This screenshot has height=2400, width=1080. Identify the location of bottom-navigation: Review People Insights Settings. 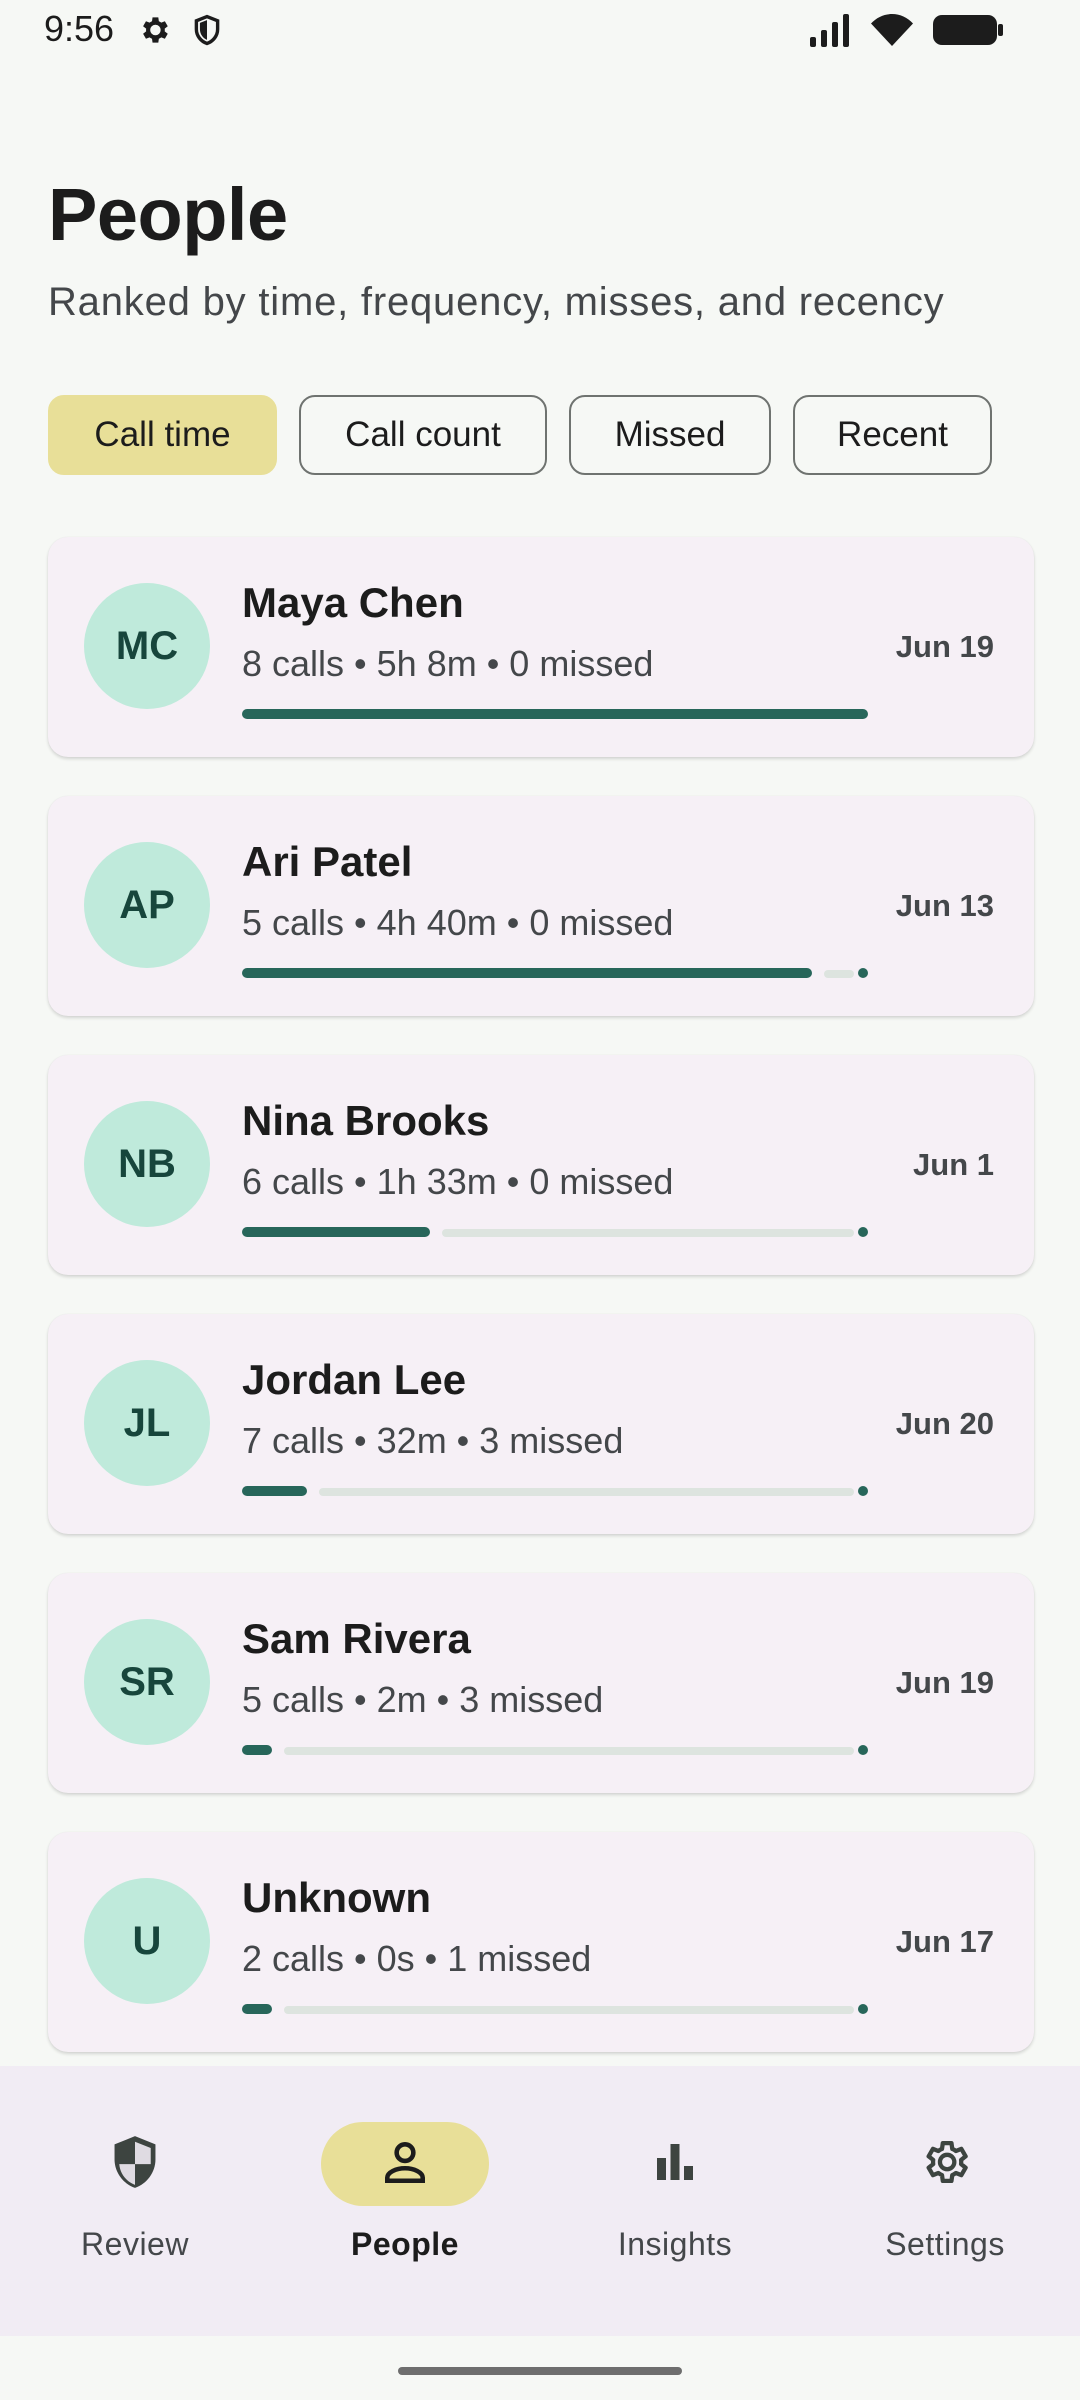
(540, 2201).